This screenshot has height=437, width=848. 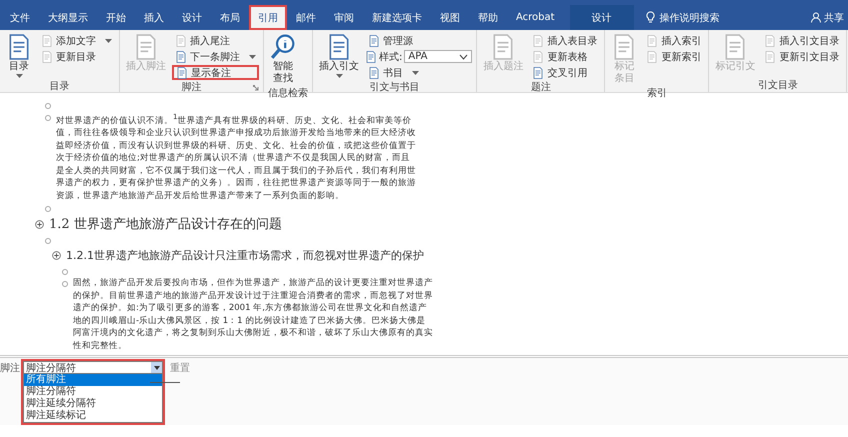 What do you see at coordinates (236, 156) in the screenshot?
I see `body-paragraph: 对世界遗产的价值认识不清。$^{1}$世界遗产具有世界级的科研、历史、文化、社会和审美等价值，而往往各级领导和企业只认识到世界遗产申报成功后旅游开发给当地带来的巨大经济收益即经济价值，而没有认识到世界级的科研、历史、文化、社会的价值，或把这些价值置于次于经济价值的地位;对世界遗产的所属认识不清（世界遗产不仅是我国人民的财富，而且是全人类的共同财富，它不仅属于我们这一代人，而且属于我们的子孙后代，我们有利用世界遗产的权力，更有保护世界遗产的义务）。因而，往往把世界遗产资源等同于一般的旅游资源，世界遗产地旅游产品开发后给世界遗产带来了一系列负面的影响。` at bounding box center [236, 156].